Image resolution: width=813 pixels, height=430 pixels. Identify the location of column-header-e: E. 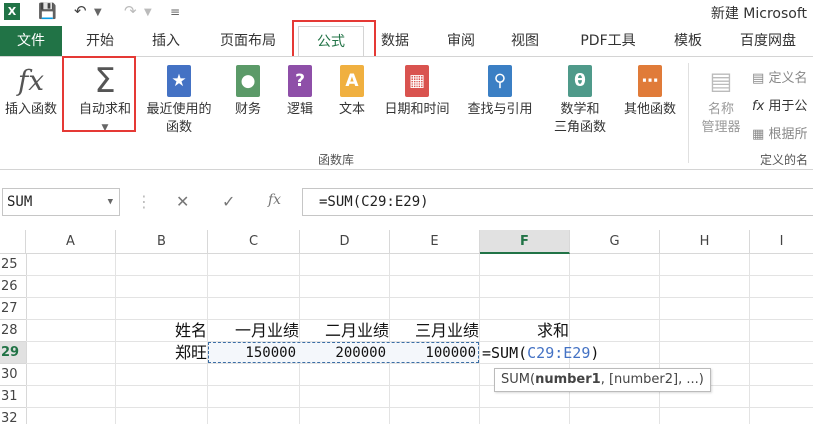
(435, 242).